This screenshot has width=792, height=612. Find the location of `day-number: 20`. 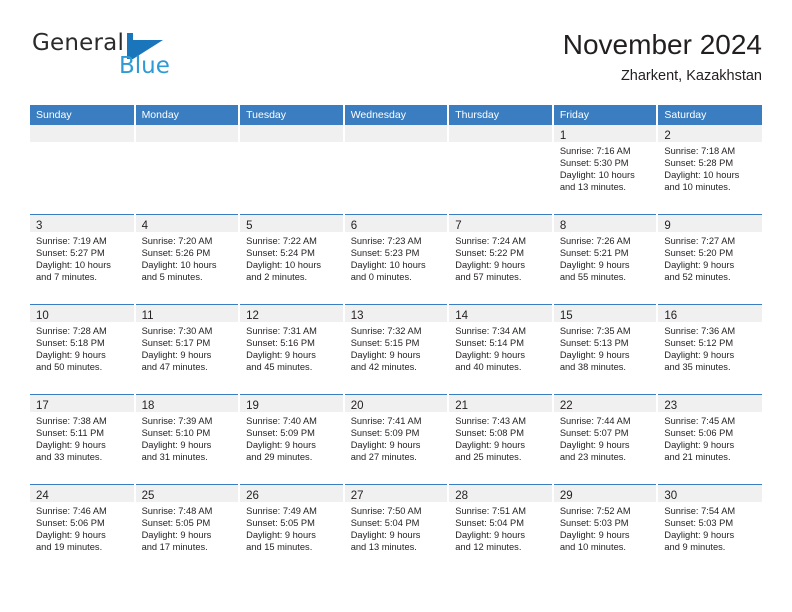

day-number: 20 is located at coordinates (357, 406).